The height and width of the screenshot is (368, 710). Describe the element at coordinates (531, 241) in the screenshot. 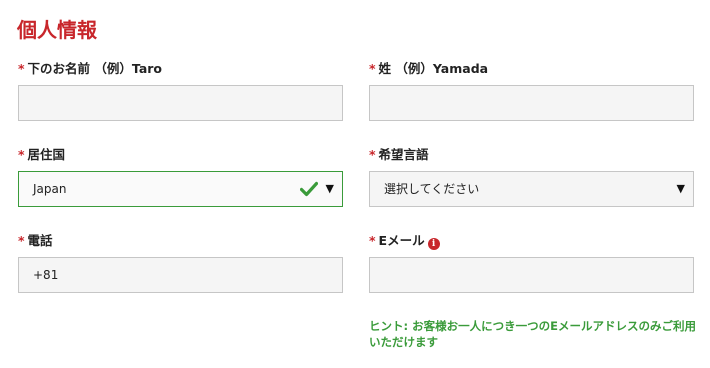

I see `email-label: * Eメール i` at that location.